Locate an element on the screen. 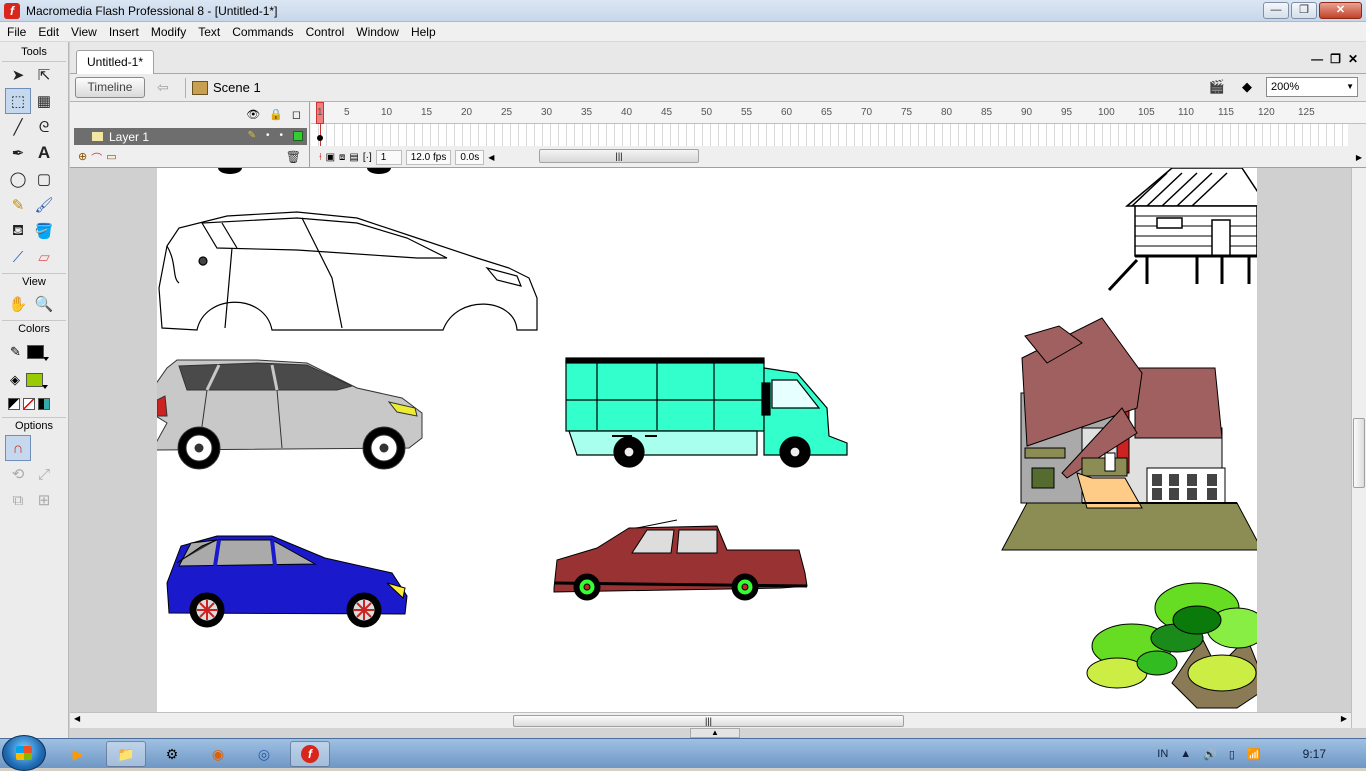  insert-layer-icon: ⊕ is located at coordinates (82, 158).